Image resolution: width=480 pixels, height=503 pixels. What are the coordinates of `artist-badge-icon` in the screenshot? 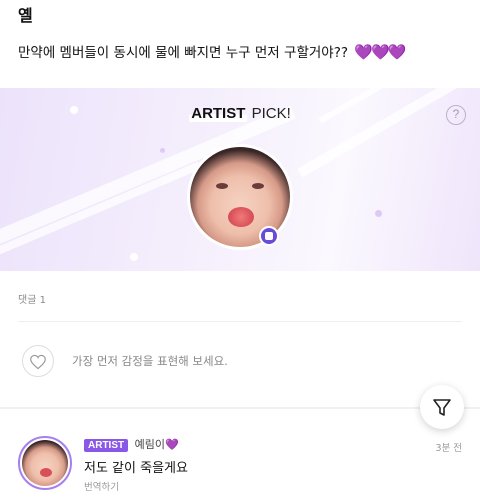 It's located at (269, 236).